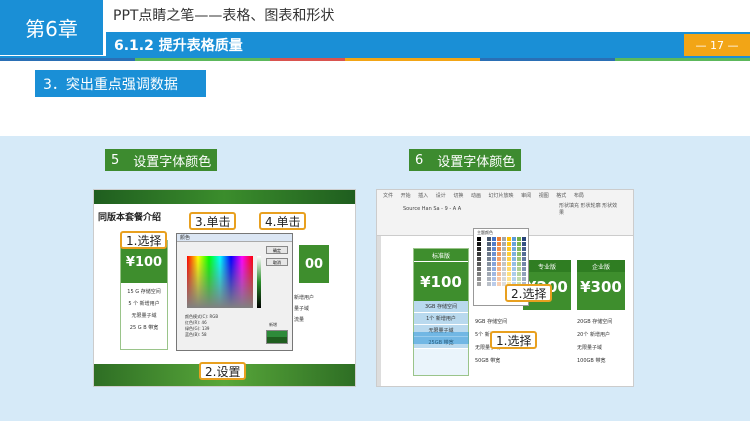  I want to click on blue-field: 蓝色(B): 58, so click(201, 335).